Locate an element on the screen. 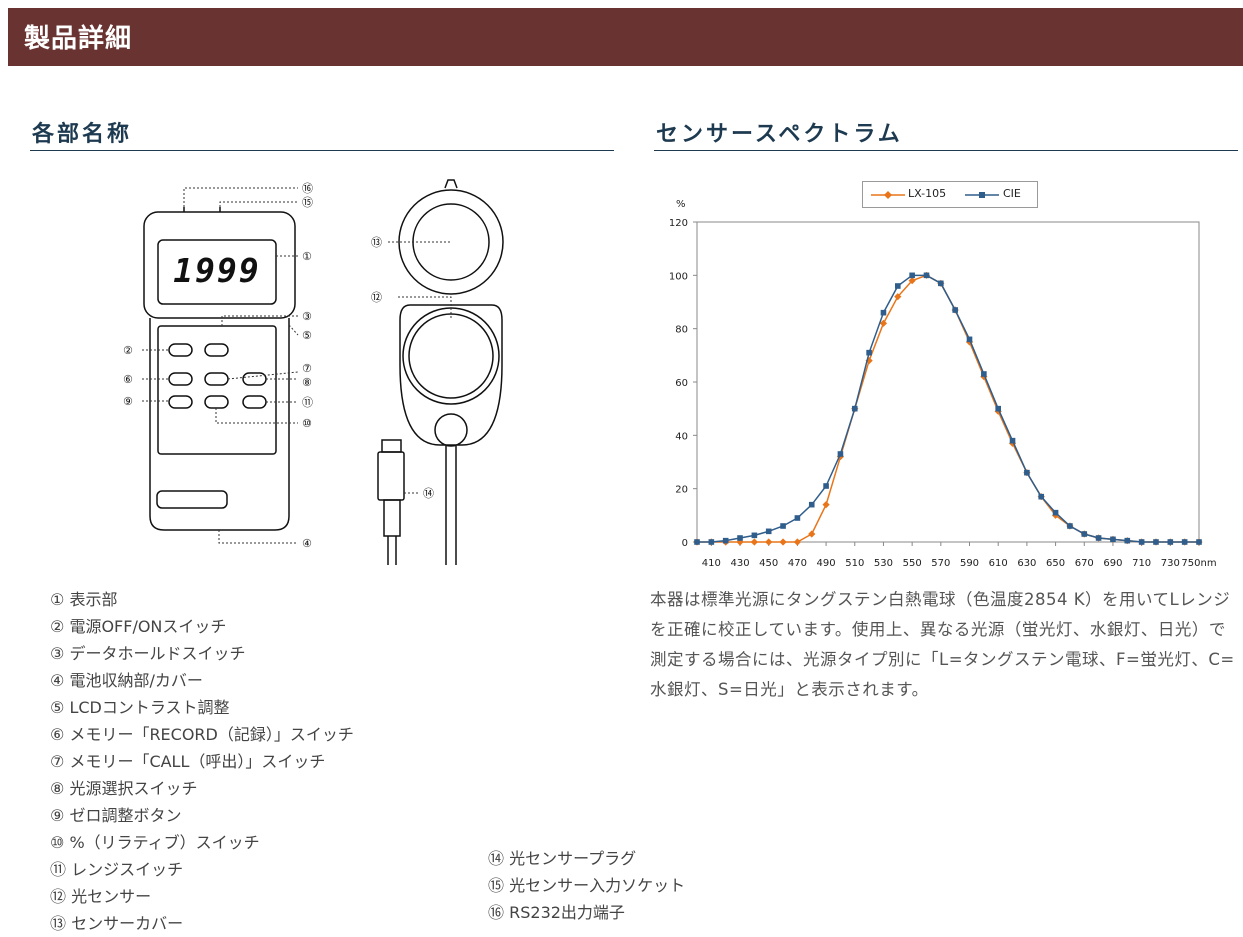  light-sensor-inner is located at coordinates (451, 356).